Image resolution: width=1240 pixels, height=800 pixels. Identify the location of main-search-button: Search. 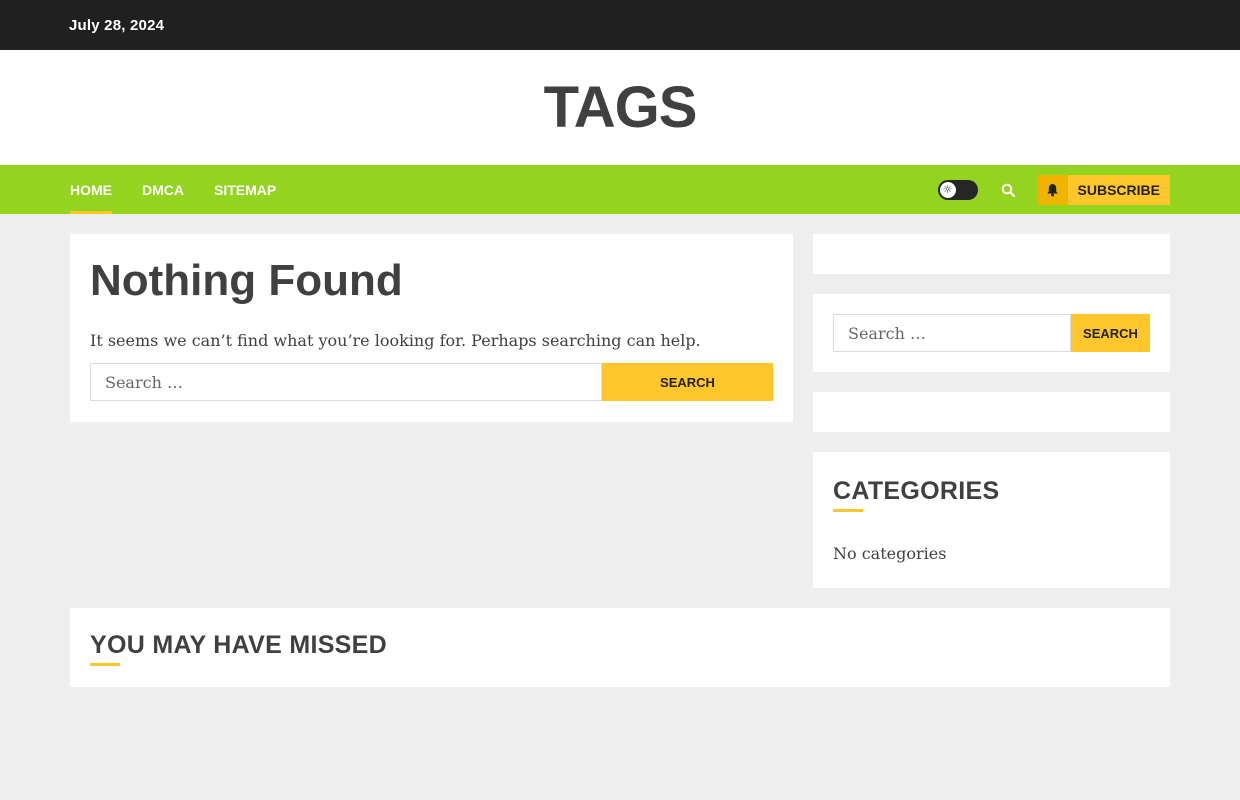
(687, 382).